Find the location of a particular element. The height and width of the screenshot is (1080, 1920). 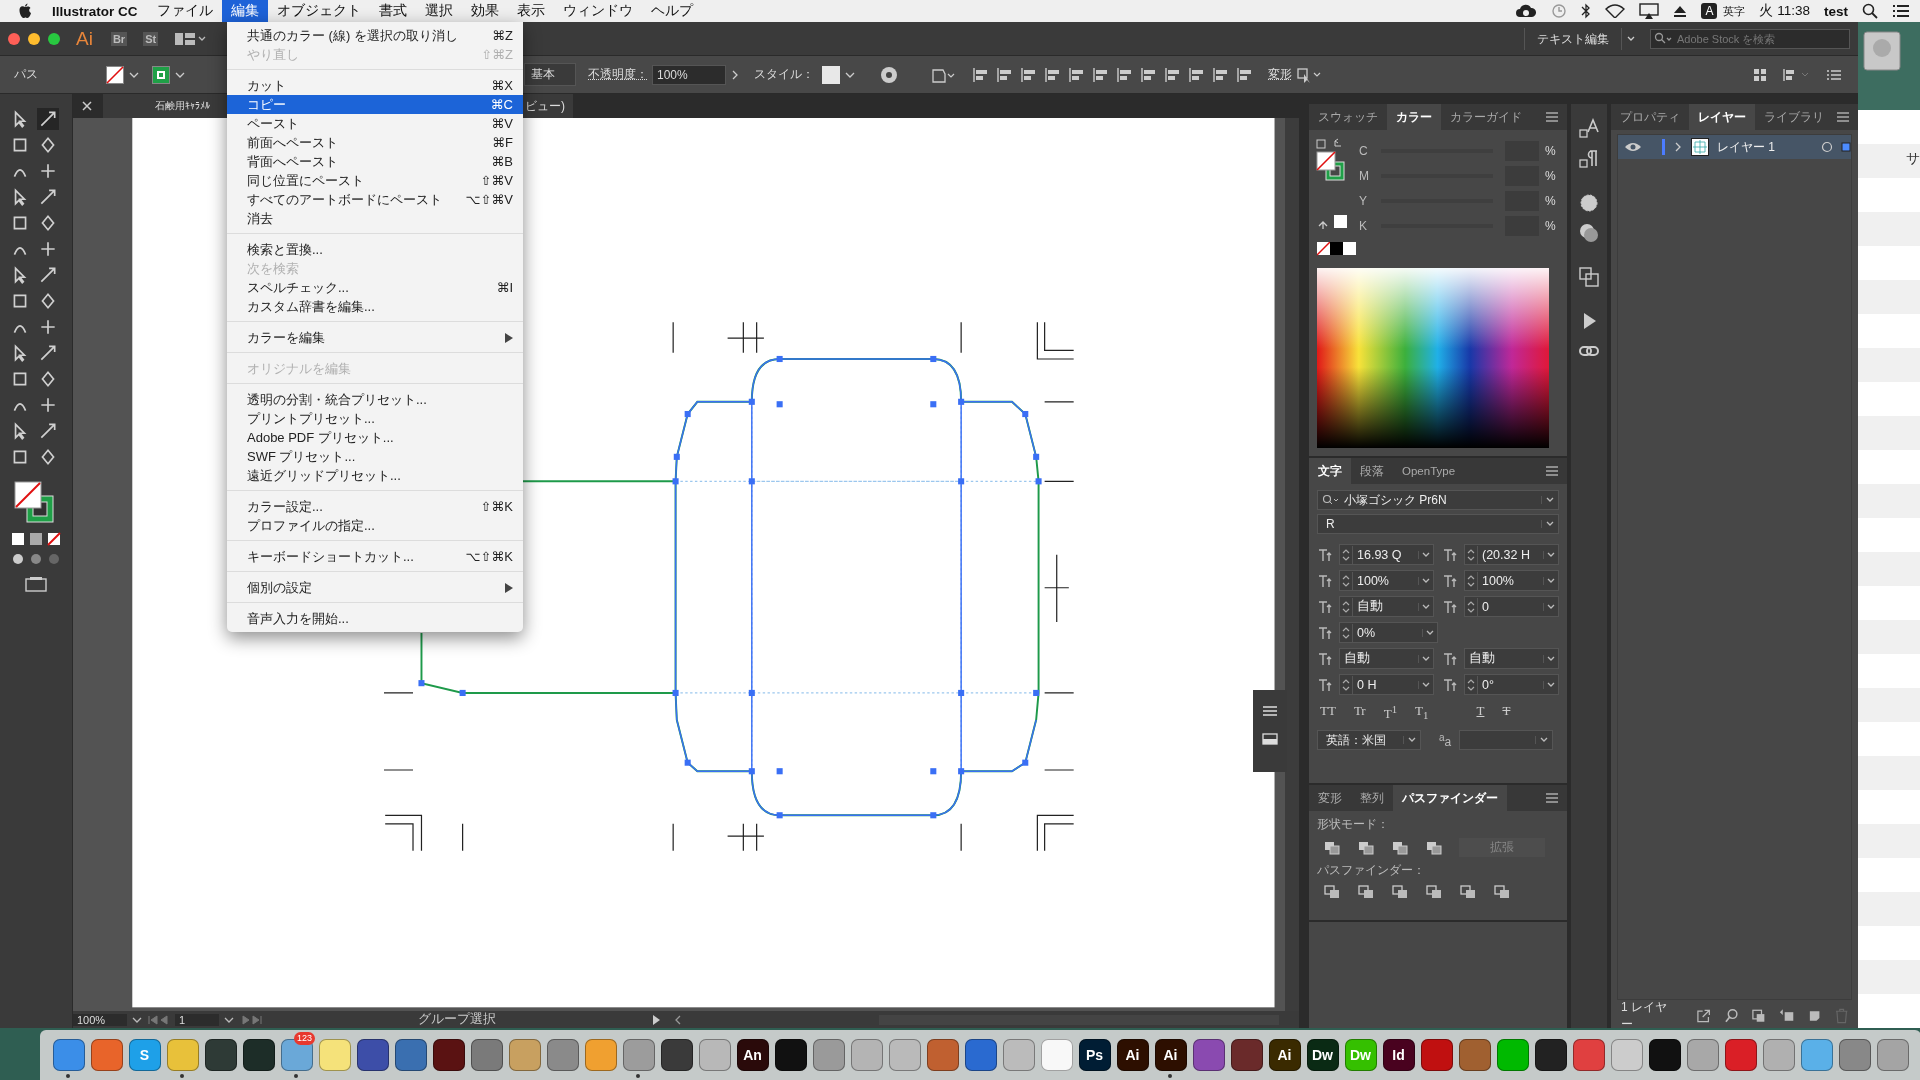

merge-icon is located at coordinates (1400, 892).